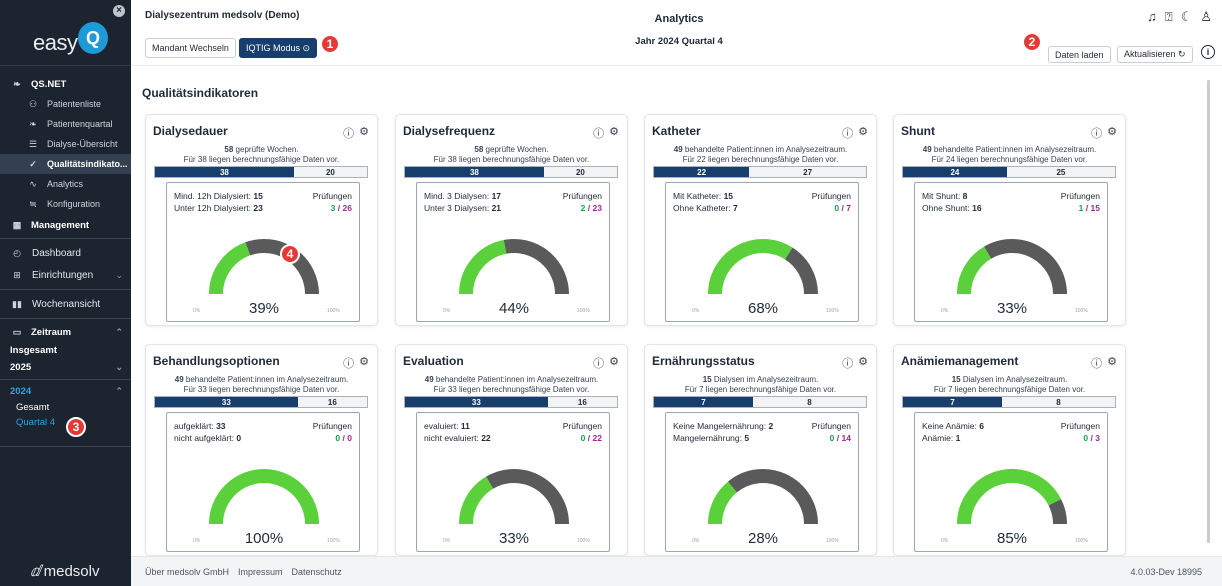 The height and width of the screenshot is (586, 1222). What do you see at coordinates (1208, 311) in the screenshot?
I see `scrollbar` at bounding box center [1208, 311].